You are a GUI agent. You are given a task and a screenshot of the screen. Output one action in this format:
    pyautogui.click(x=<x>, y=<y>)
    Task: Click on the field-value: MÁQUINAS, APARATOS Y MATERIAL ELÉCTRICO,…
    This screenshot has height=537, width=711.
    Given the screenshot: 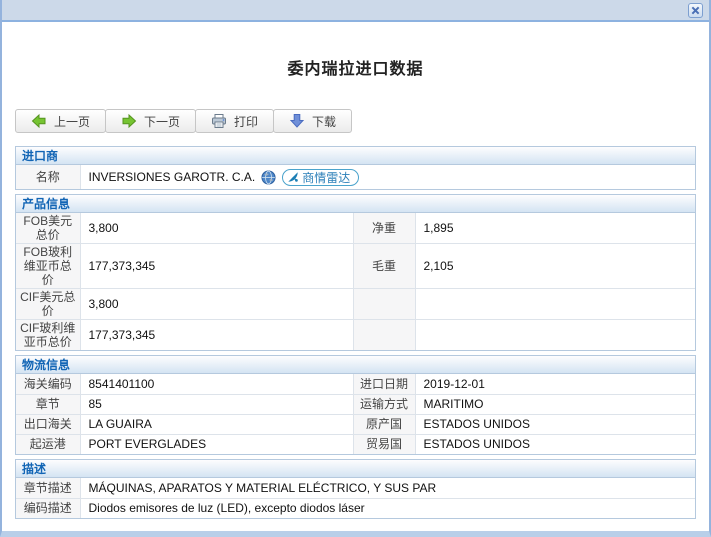 What is the action you would take?
    pyautogui.click(x=387, y=488)
    